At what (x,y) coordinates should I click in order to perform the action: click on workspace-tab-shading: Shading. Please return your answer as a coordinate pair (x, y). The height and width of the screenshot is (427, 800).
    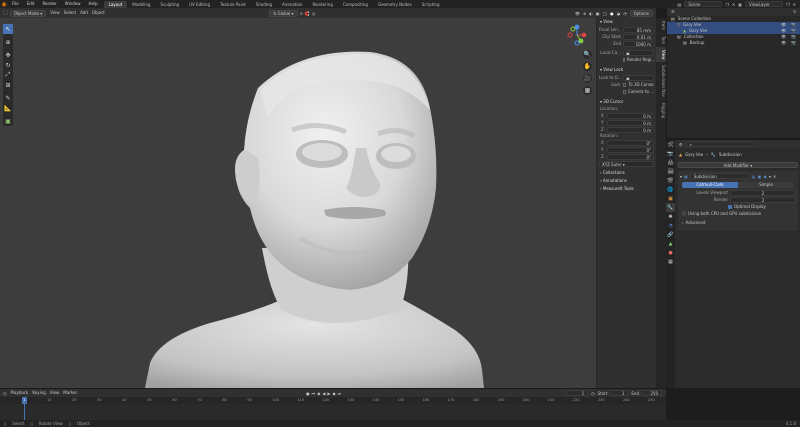
    Looking at the image, I should click on (264, 4).